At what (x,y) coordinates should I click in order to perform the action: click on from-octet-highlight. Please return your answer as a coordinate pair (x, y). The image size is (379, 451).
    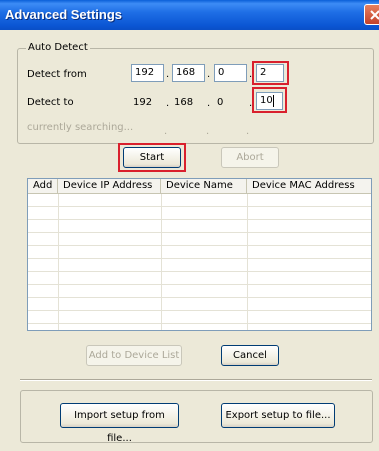
    Looking at the image, I should click on (270, 73).